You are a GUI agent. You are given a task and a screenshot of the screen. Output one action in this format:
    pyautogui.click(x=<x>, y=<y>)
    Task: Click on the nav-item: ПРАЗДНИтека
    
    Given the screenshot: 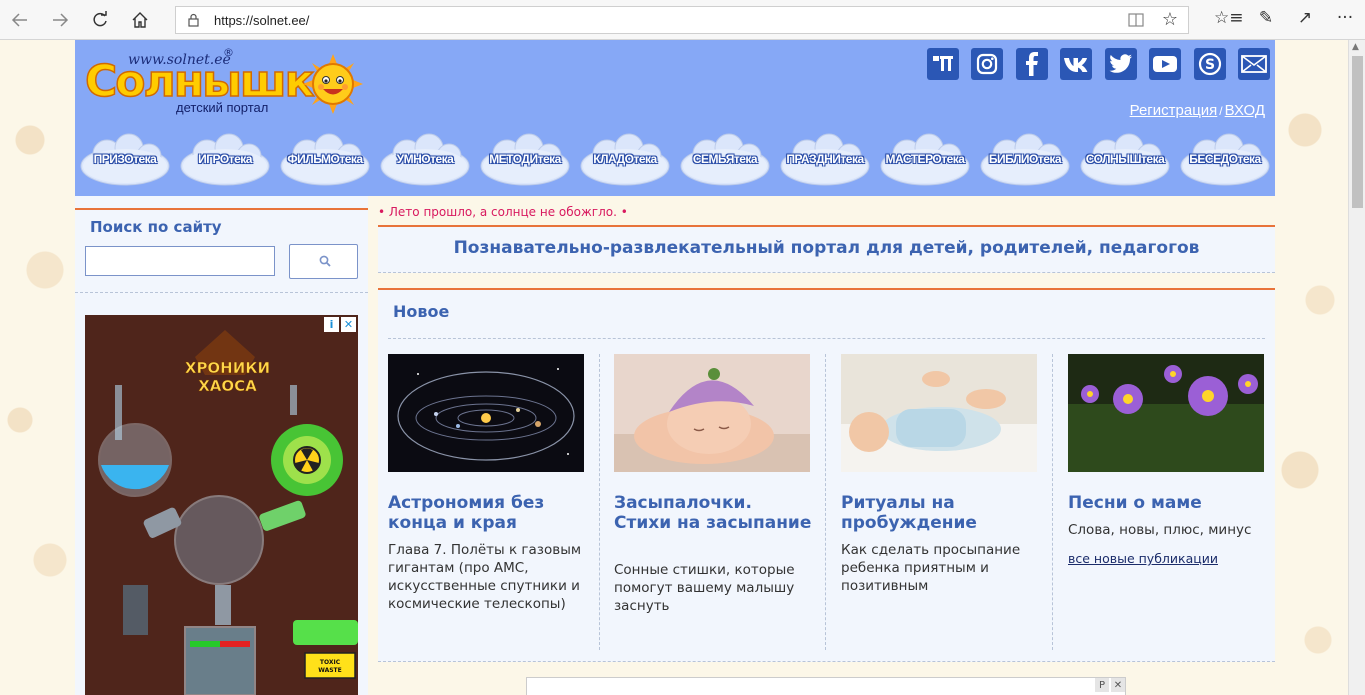 What is the action you would take?
    pyautogui.click(x=825, y=160)
    